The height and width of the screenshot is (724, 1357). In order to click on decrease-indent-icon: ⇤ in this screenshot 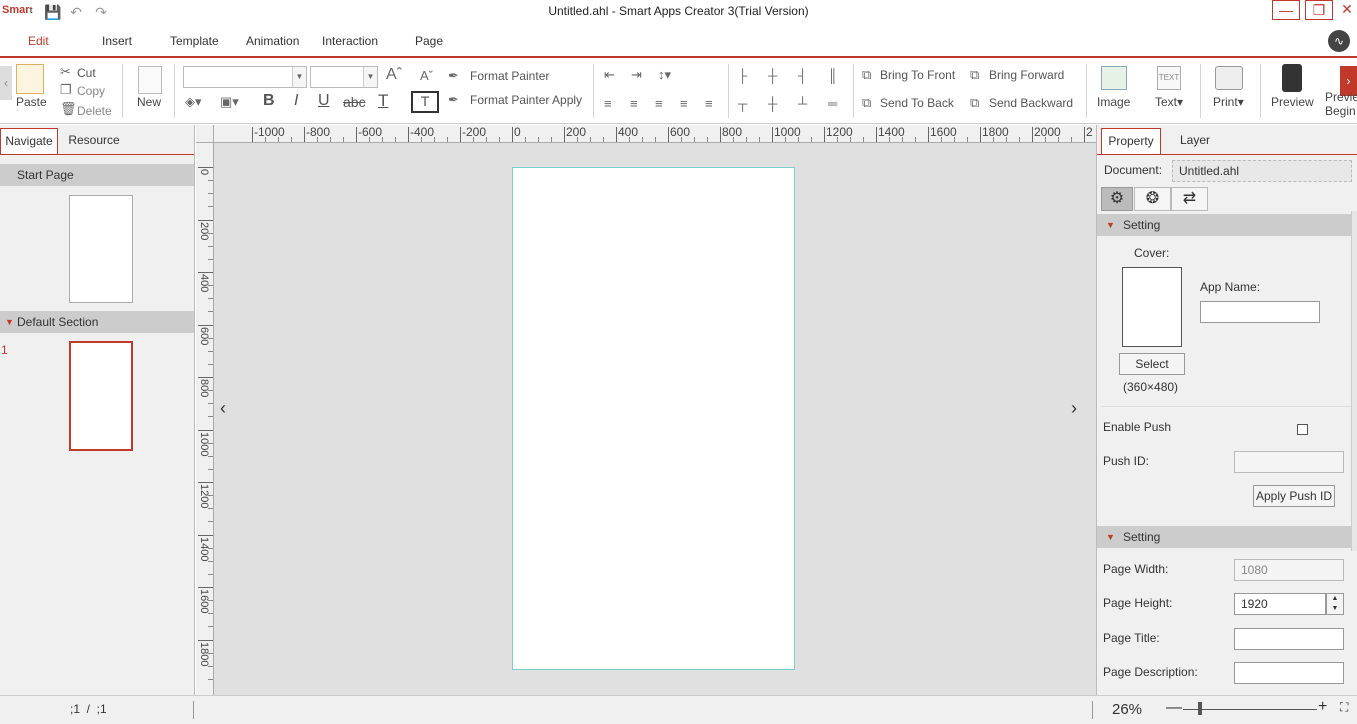, I will do `click(609, 75)`.